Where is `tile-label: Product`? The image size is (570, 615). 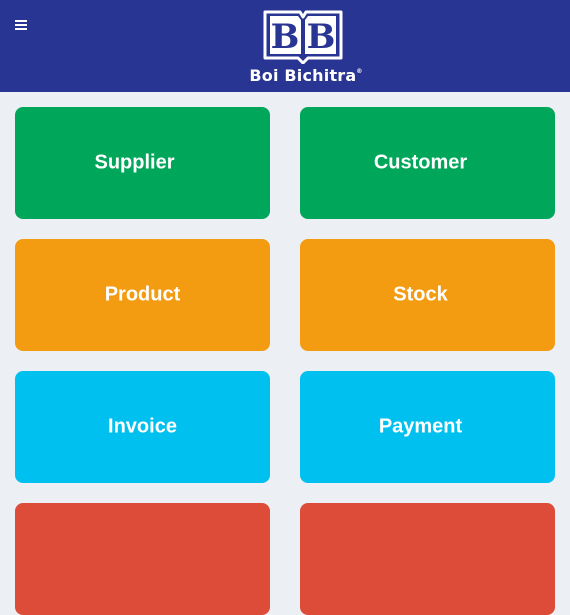 tile-label: Product is located at coordinates (142, 294).